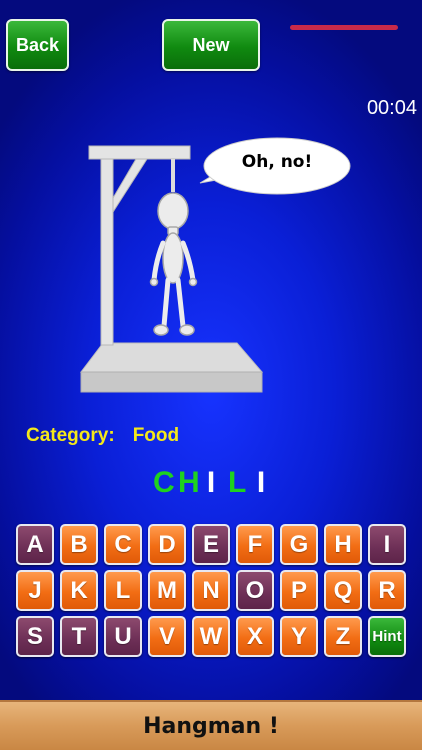 The height and width of the screenshot is (750, 422). I want to click on letter-key-a: A, so click(35, 544).